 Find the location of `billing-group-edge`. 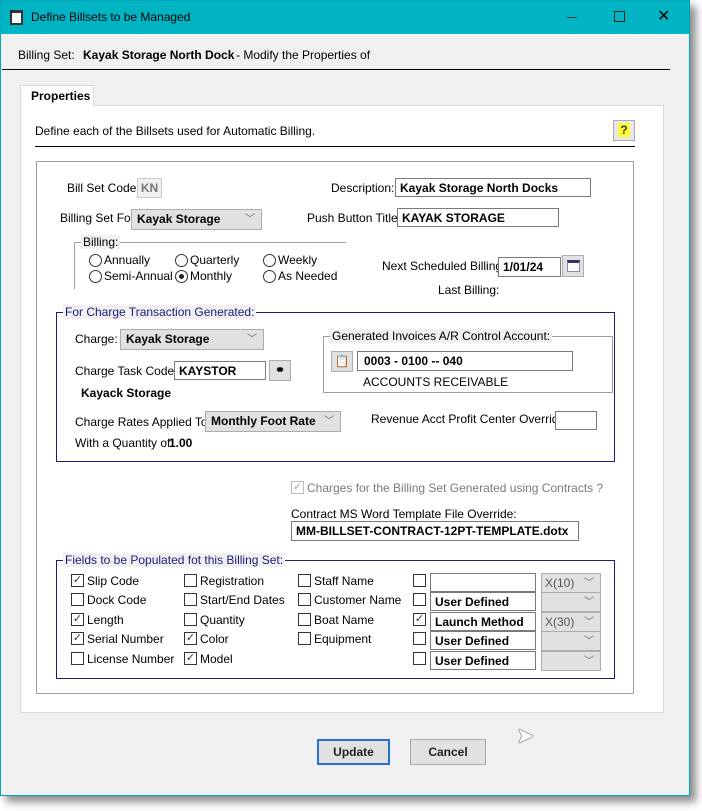

billing-group-edge is located at coordinates (74, 265).